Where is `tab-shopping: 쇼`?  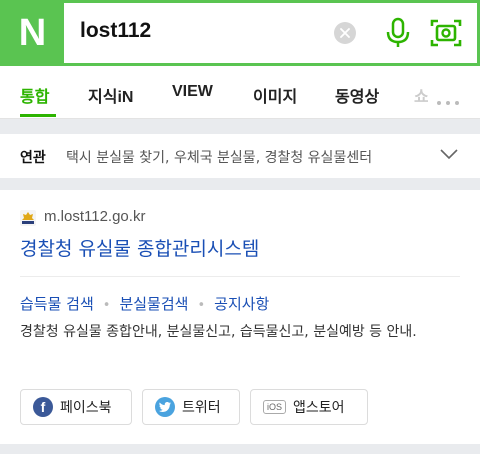
tab-shopping: 쇼 is located at coordinates (421, 95).